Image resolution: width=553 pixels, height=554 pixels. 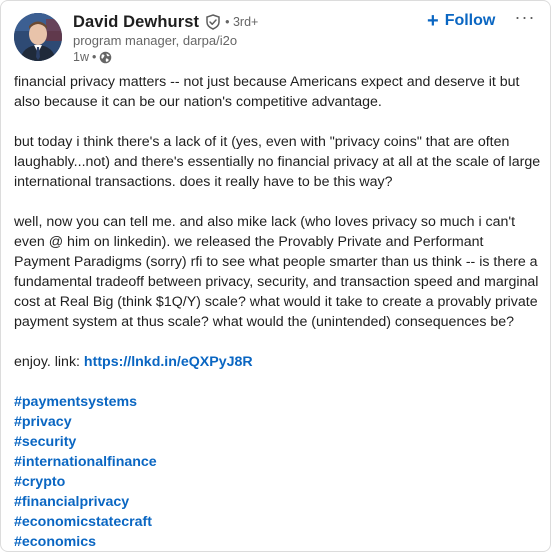 I want to click on link-prefix: enjoy. link:, so click(x=49, y=362).